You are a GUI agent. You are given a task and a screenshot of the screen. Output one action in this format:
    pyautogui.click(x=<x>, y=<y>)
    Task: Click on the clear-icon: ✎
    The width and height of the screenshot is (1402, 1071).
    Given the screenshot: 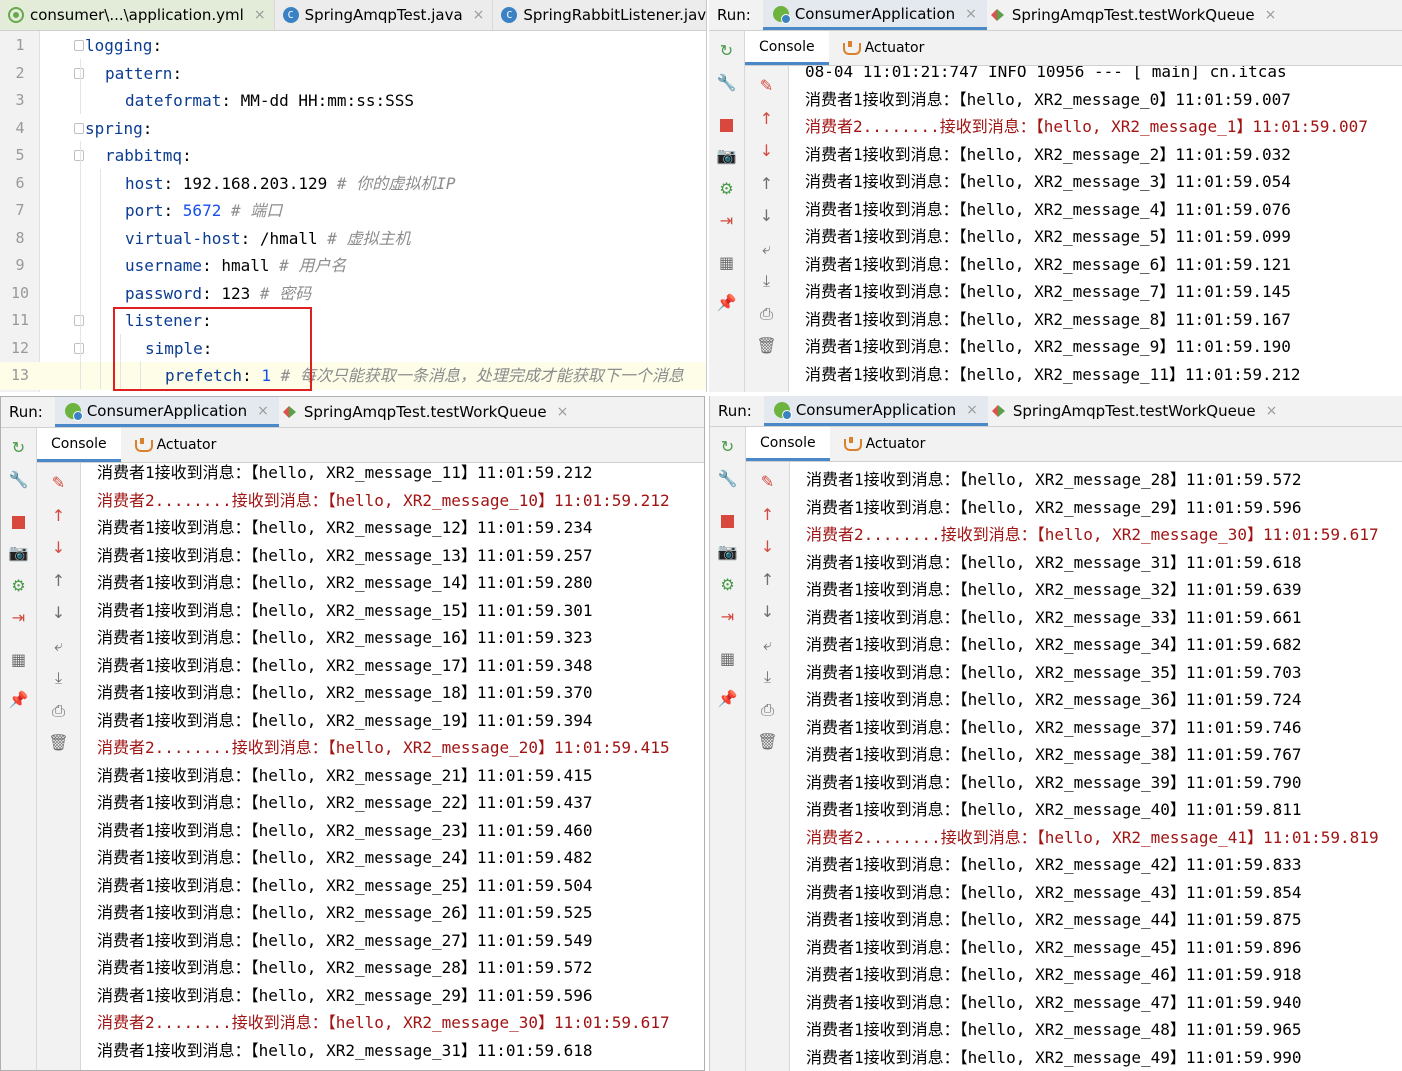 What is the action you would take?
    pyautogui.click(x=767, y=481)
    